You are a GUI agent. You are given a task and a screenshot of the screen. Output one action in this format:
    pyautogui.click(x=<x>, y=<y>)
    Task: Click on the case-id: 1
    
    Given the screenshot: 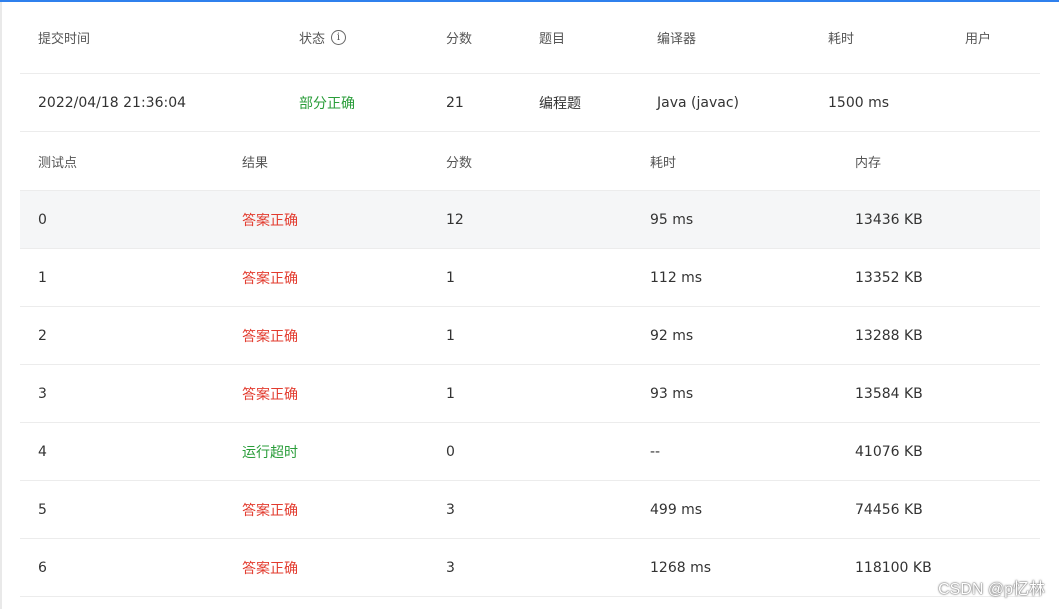 What is the action you would take?
    pyautogui.click(x=42, y=277)
    